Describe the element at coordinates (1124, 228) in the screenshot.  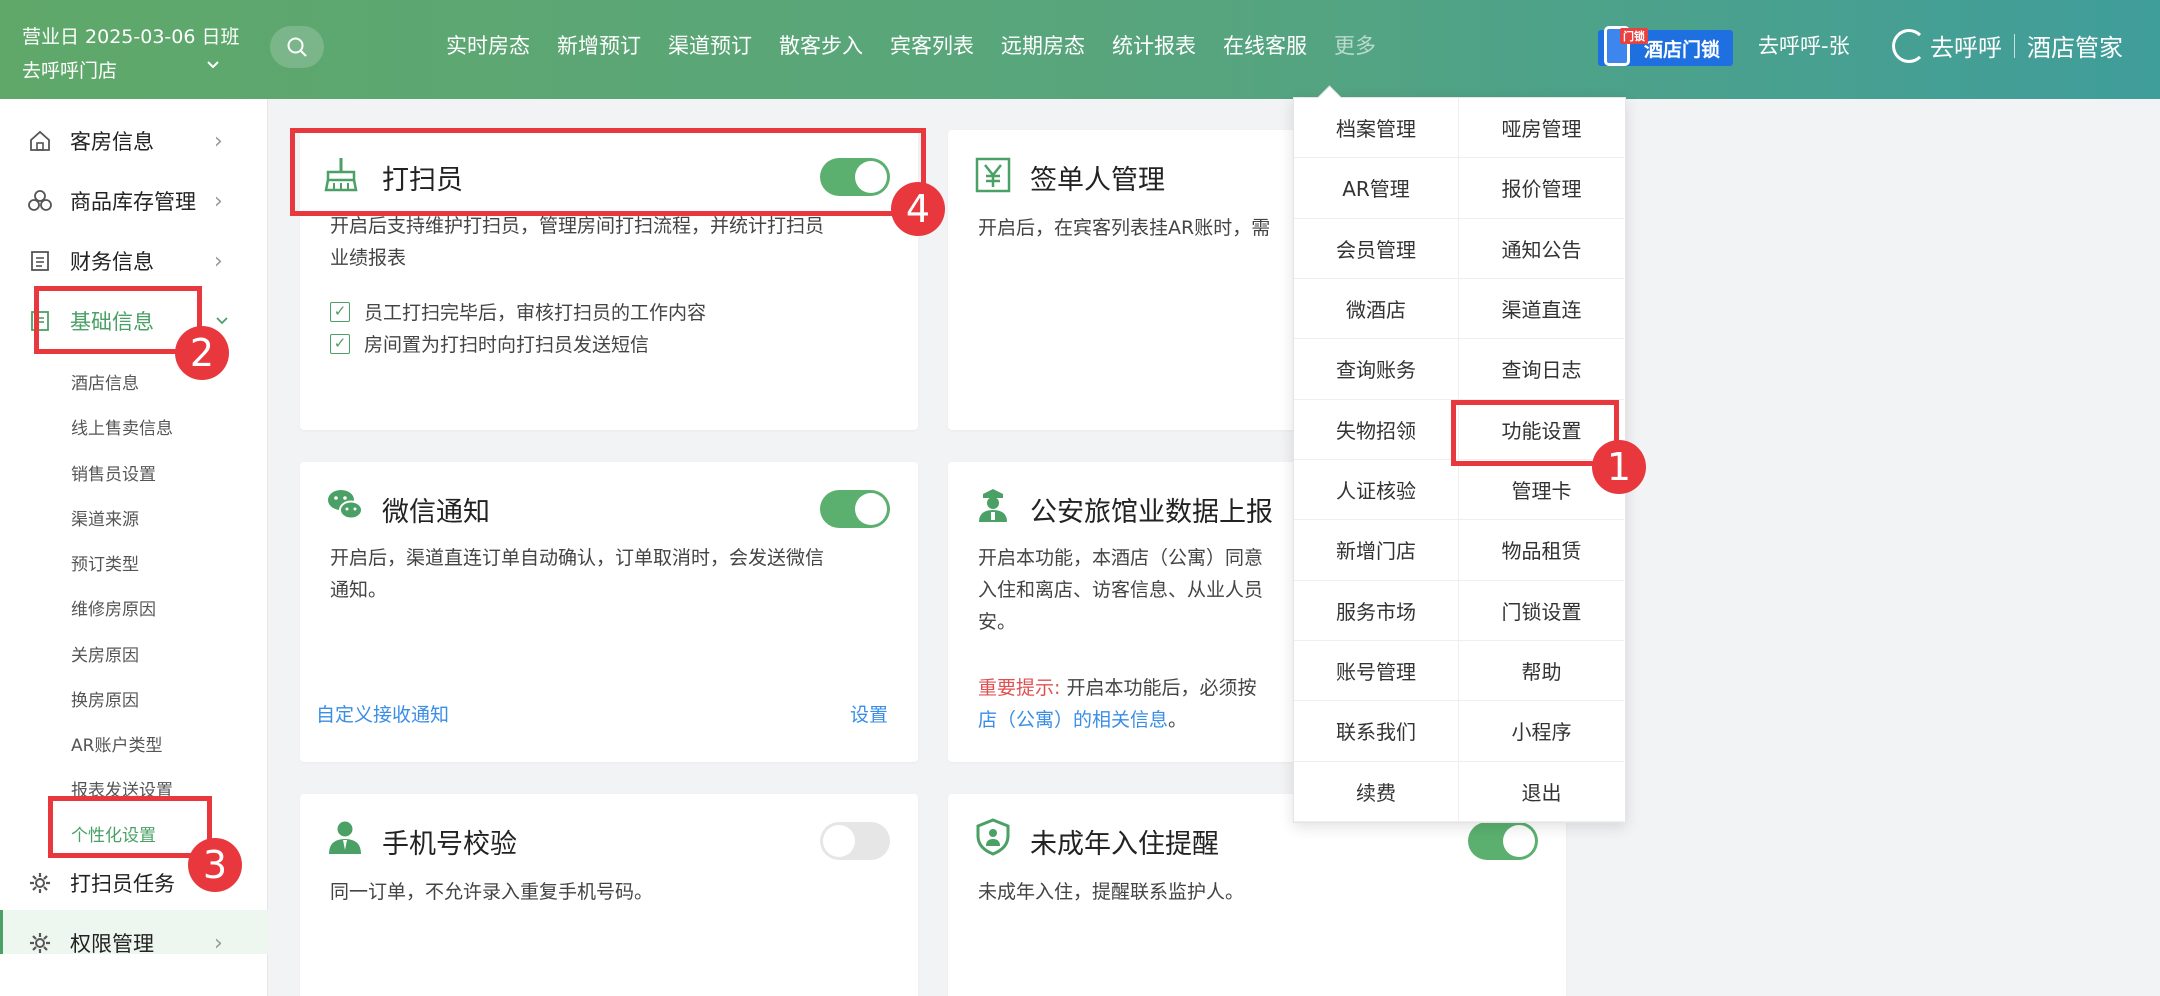
I see `card-description: 开启后，在宾客列表挂AR账时，需` at that location.